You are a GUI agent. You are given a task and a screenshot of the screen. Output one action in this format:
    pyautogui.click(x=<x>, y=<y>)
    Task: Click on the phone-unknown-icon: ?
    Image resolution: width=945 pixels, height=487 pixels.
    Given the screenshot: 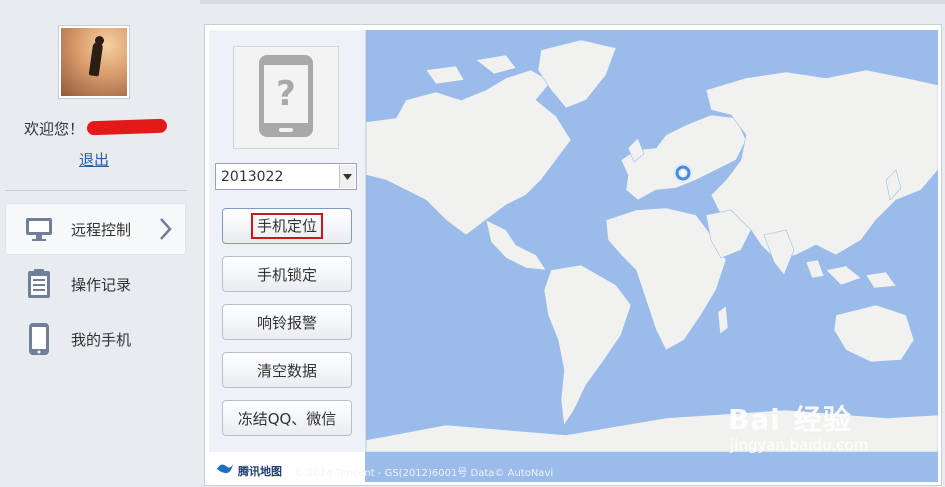 What is the action you would take?
    pyautogui.click(x=286, y=98)
    